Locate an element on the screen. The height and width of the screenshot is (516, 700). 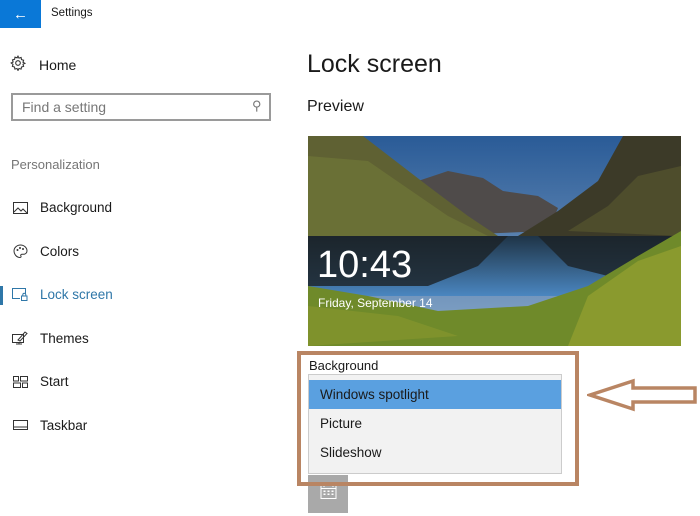
picture-icon is located at coordinates (20, 208).